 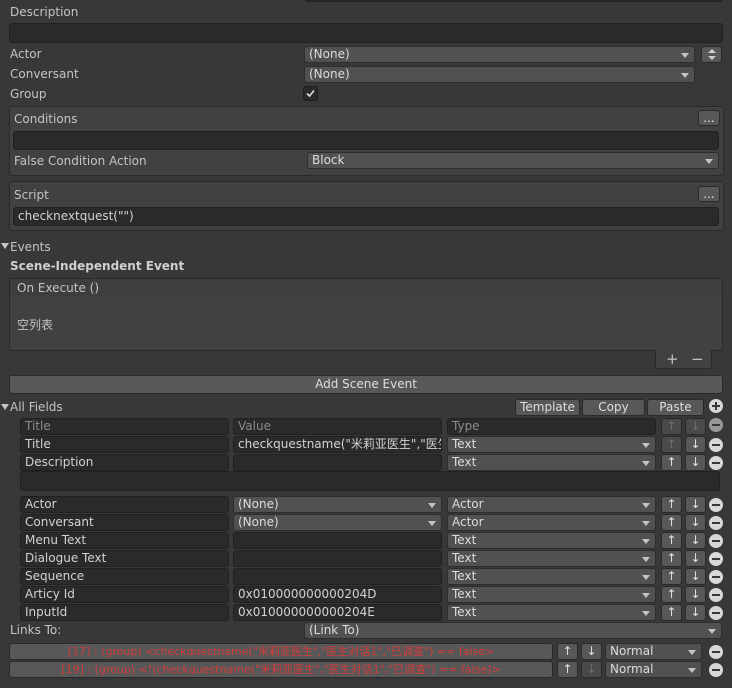 What do you see at coordinates (124, 558) in the screenshot?
I see `field-title-input: Dialogue Text` at bounding box center [124, 558].